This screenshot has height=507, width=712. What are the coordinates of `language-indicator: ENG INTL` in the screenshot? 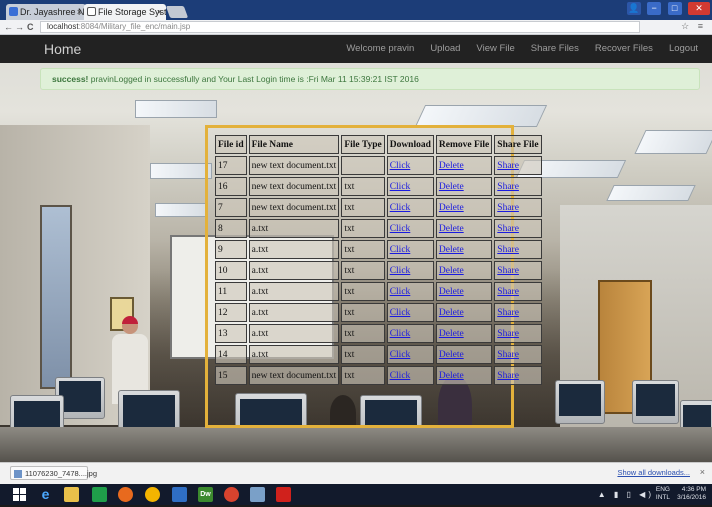 It's located at (663, 494).